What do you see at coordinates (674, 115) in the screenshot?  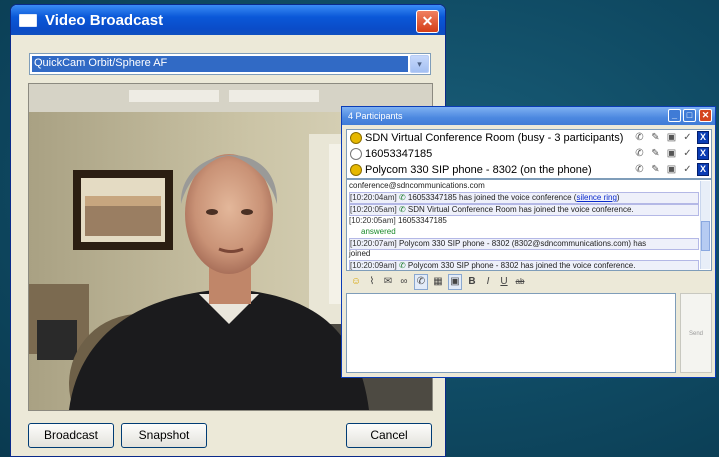 I see `minimize-button: _` at bounding box center [674, 115].